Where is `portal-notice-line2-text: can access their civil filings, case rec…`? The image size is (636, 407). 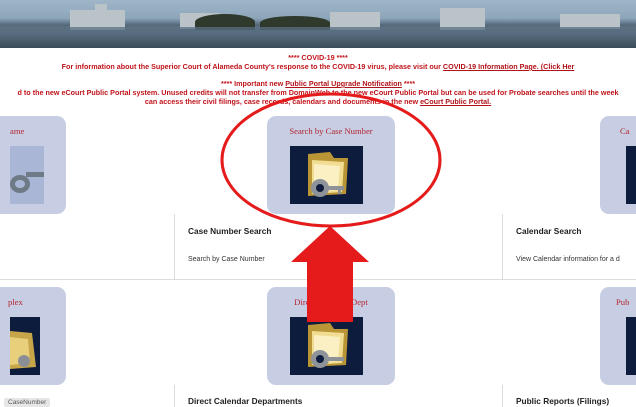 portal-notice-line2-text: can access their civil filings, case rec… is located at coordinates (281, 101).